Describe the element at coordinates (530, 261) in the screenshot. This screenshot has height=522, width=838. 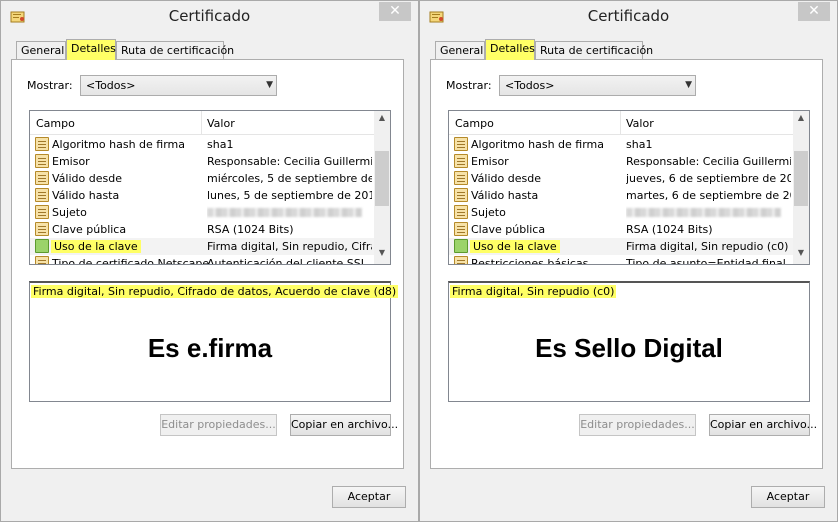
I see `field-name: Restricciones básicas` at that location.